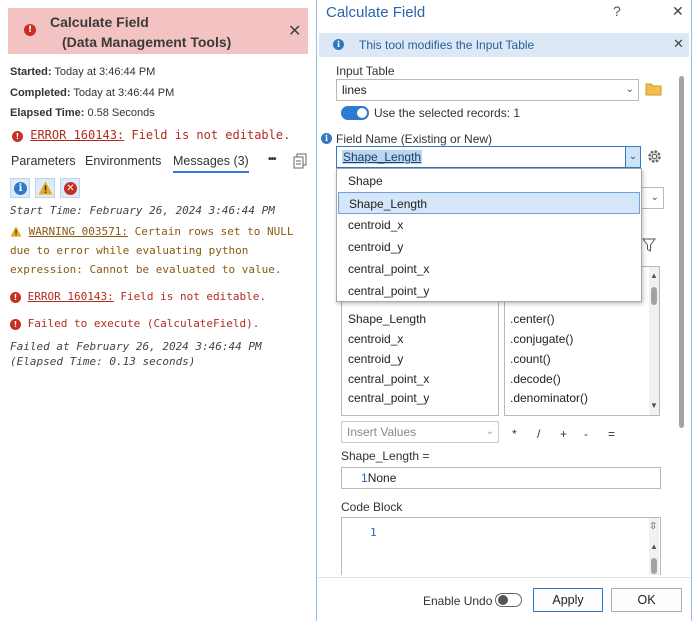  Describe the element at coordinates (43, 161) in the screenshot. I see `tab-parameters: Parameters` at that location.